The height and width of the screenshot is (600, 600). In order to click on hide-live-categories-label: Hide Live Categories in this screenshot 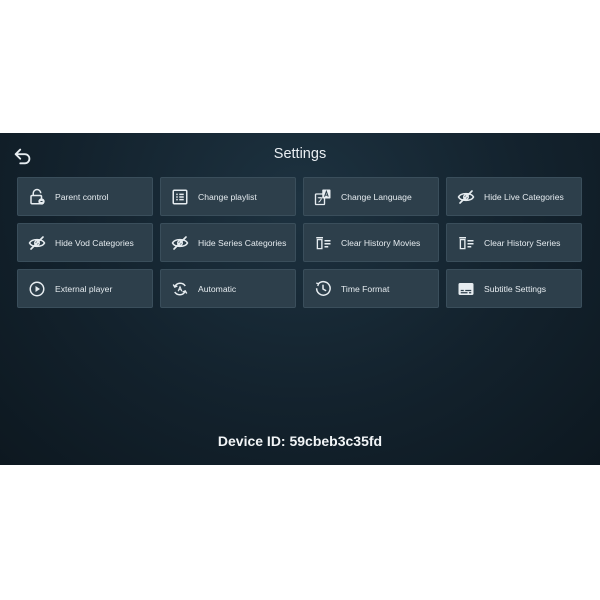, I will do `click(524, 196)`.